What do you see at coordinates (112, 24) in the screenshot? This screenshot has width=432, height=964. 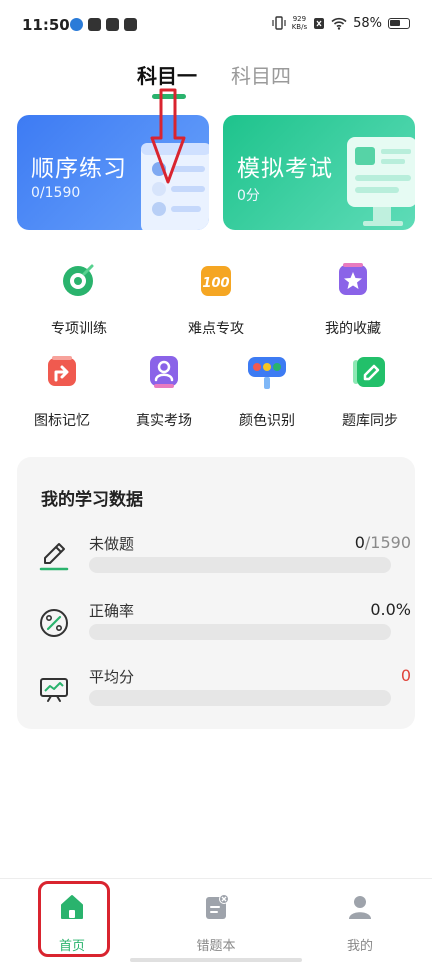 I see `app-icon` at bounding box center [112, 24].